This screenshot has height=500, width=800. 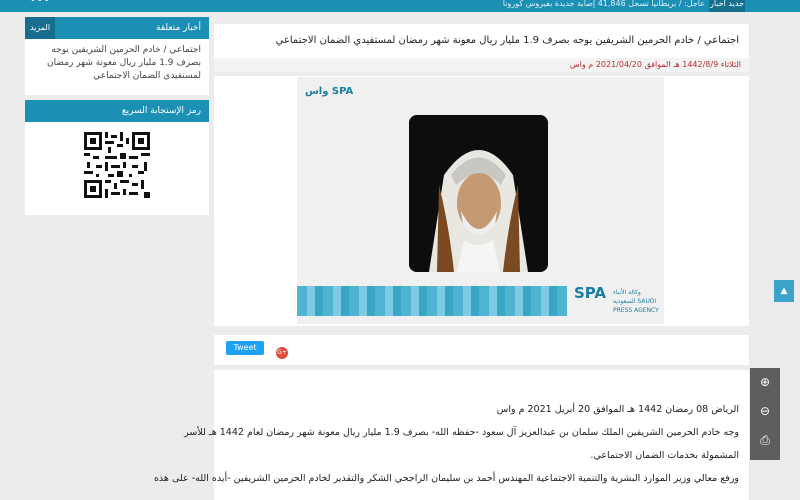 What do you see at coordinates (432, 301) in the screenshot?
I see `decorative-stripe` at bounding box center [432, 301].